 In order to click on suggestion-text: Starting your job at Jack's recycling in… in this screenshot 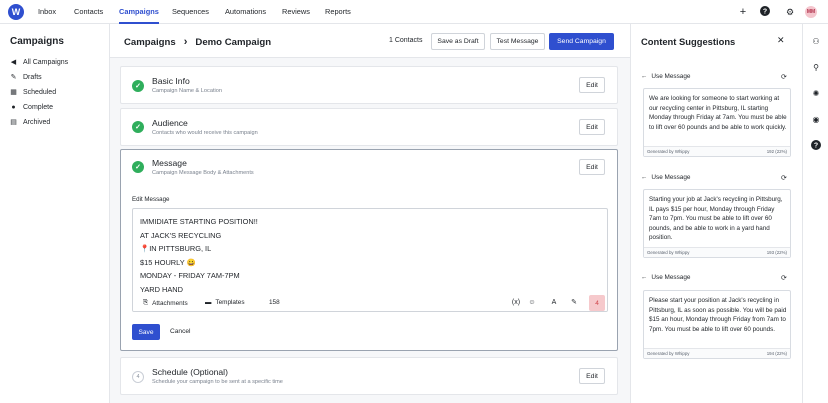, I will do `click(716, 219)`.